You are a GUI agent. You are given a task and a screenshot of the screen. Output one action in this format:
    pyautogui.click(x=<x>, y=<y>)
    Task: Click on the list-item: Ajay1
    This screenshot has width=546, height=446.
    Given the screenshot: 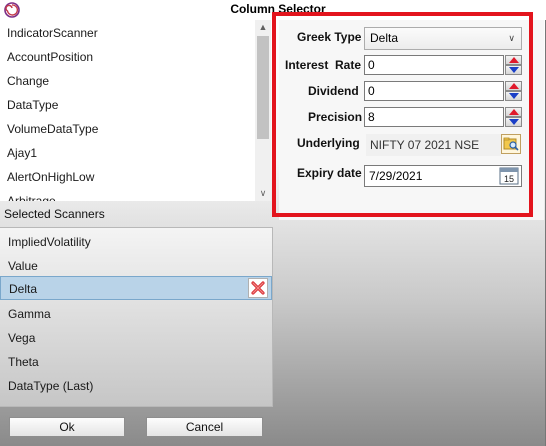 What is the action you would take?
    pyautogui.click(x=127, y=153)
    